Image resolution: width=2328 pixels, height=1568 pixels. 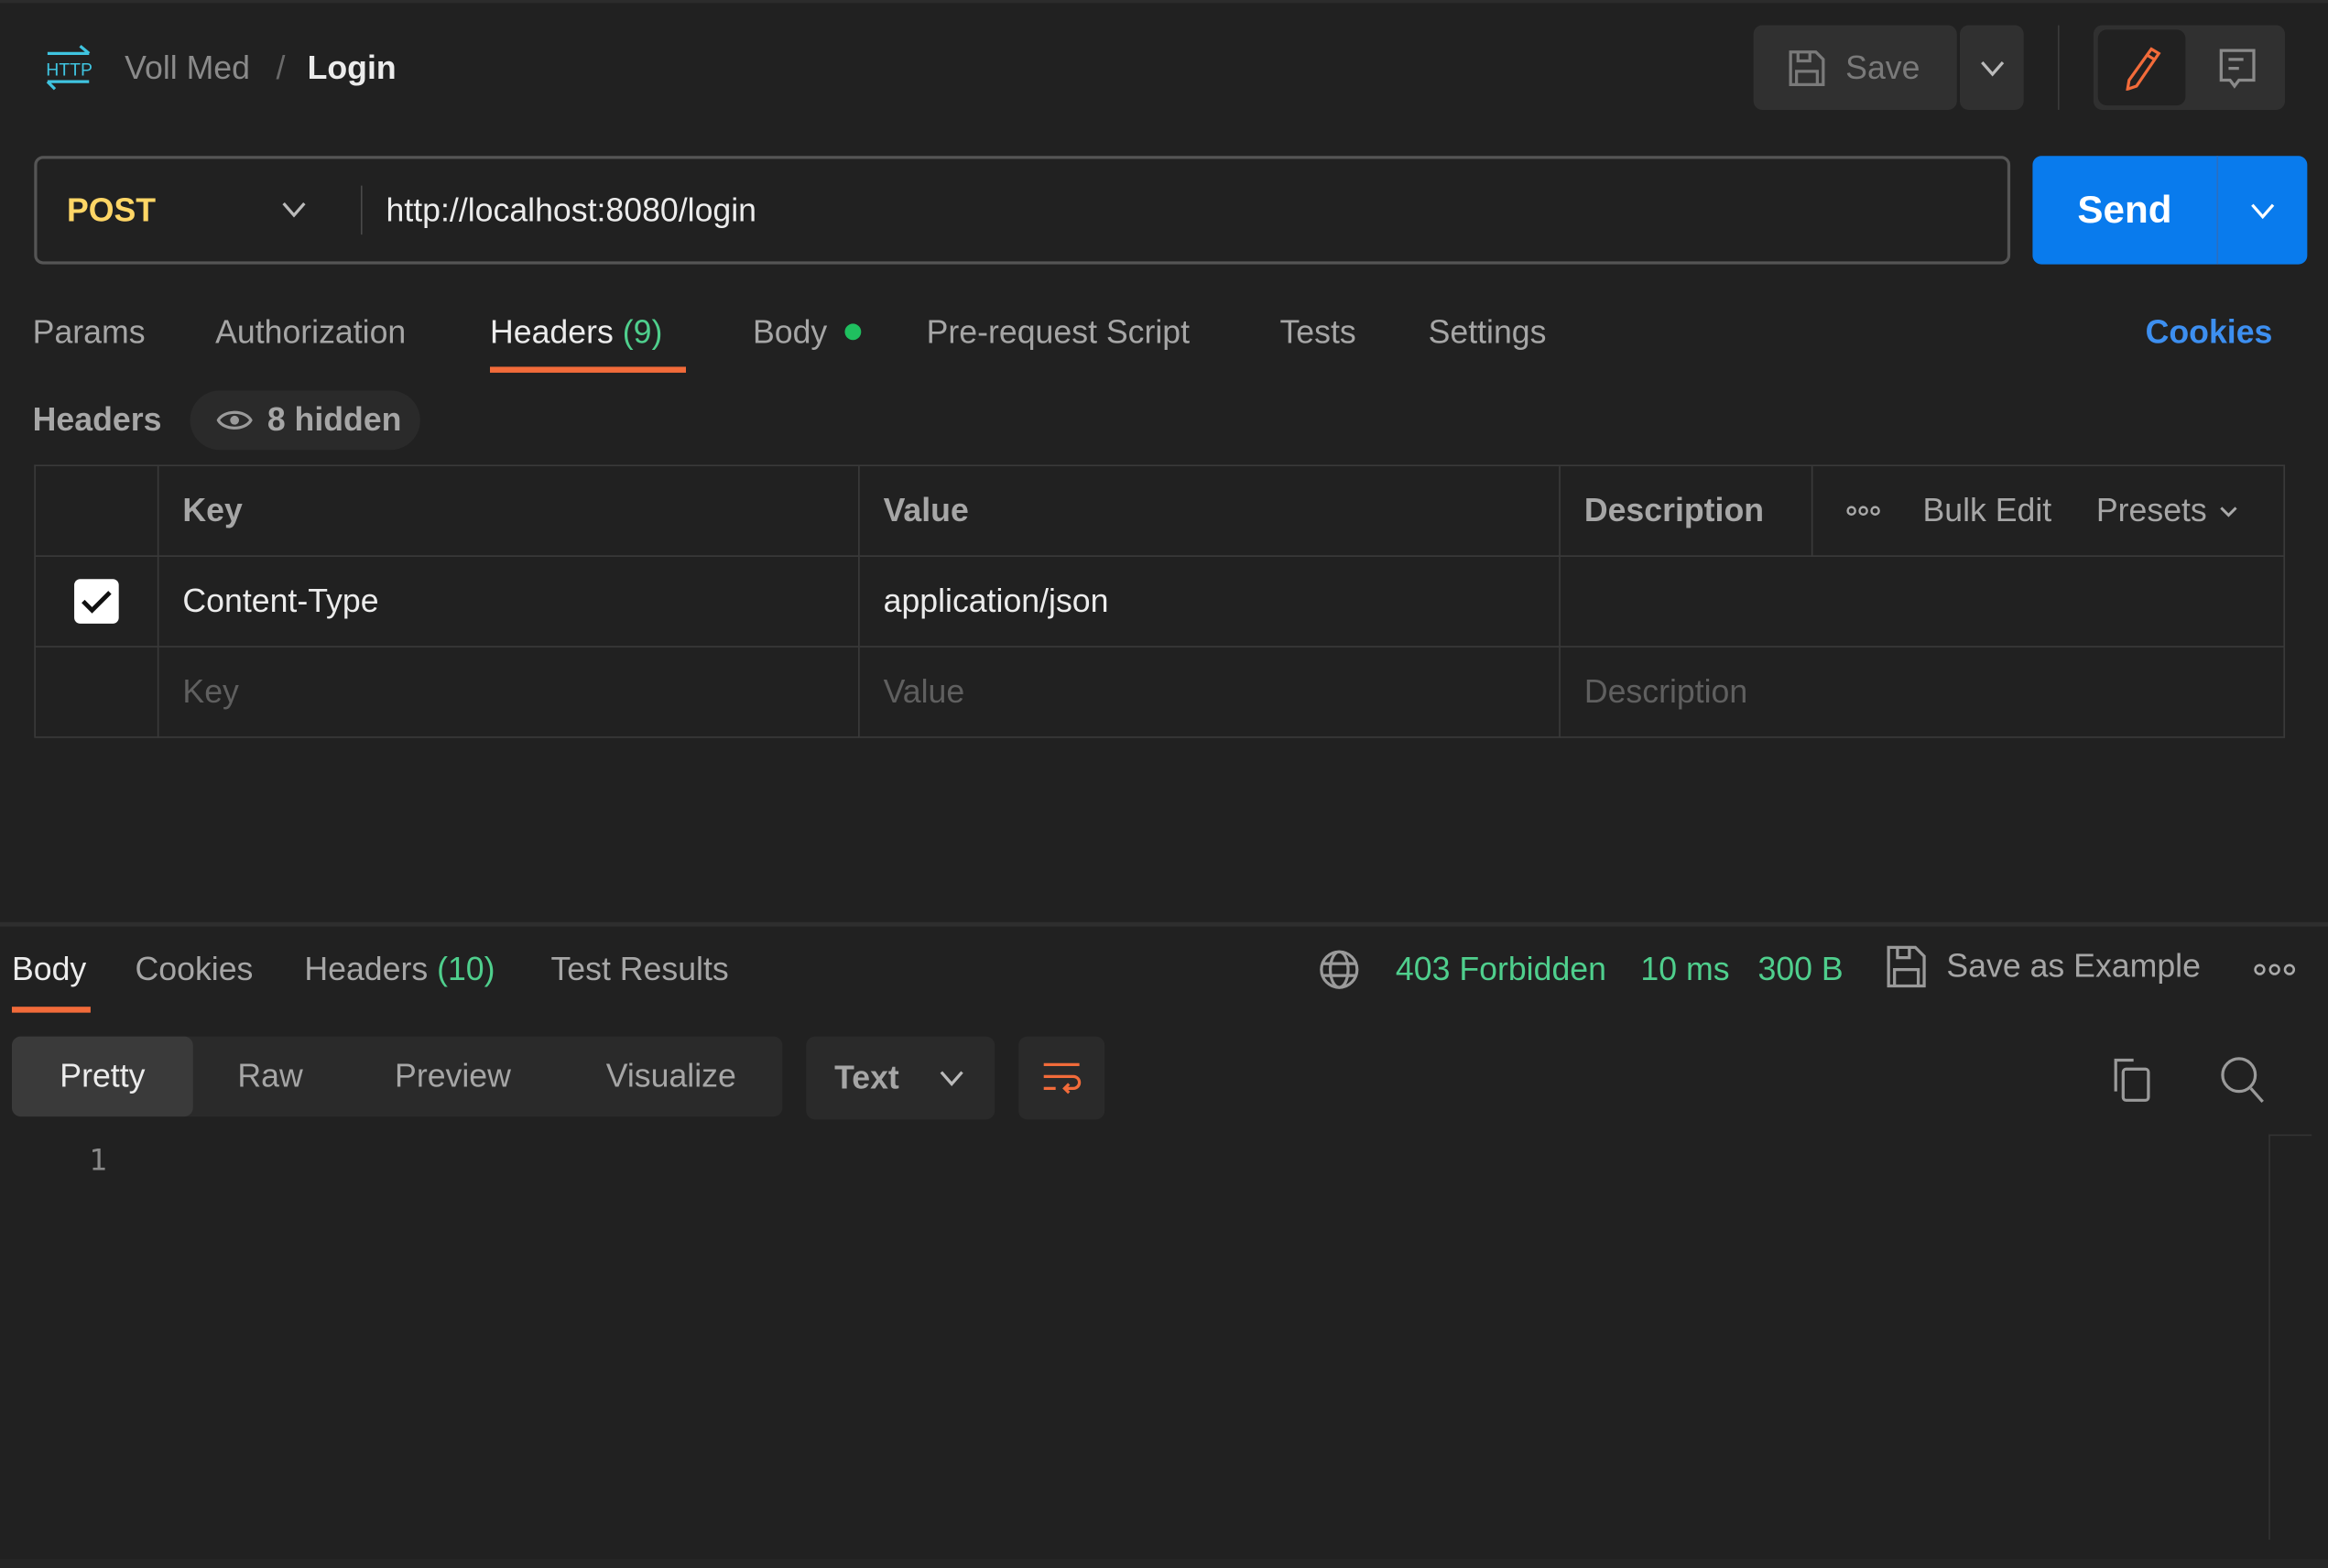 I want to click on search-icon, so click(x=2242, y=1079).